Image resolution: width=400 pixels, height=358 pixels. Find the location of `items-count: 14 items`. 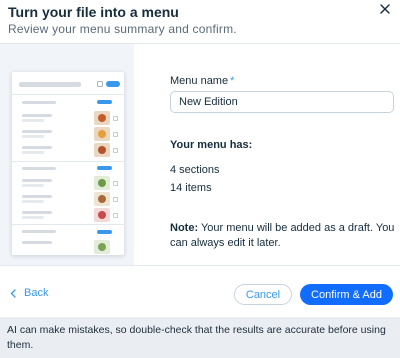

items-count: 14 items is located at coordinates (191, 188).